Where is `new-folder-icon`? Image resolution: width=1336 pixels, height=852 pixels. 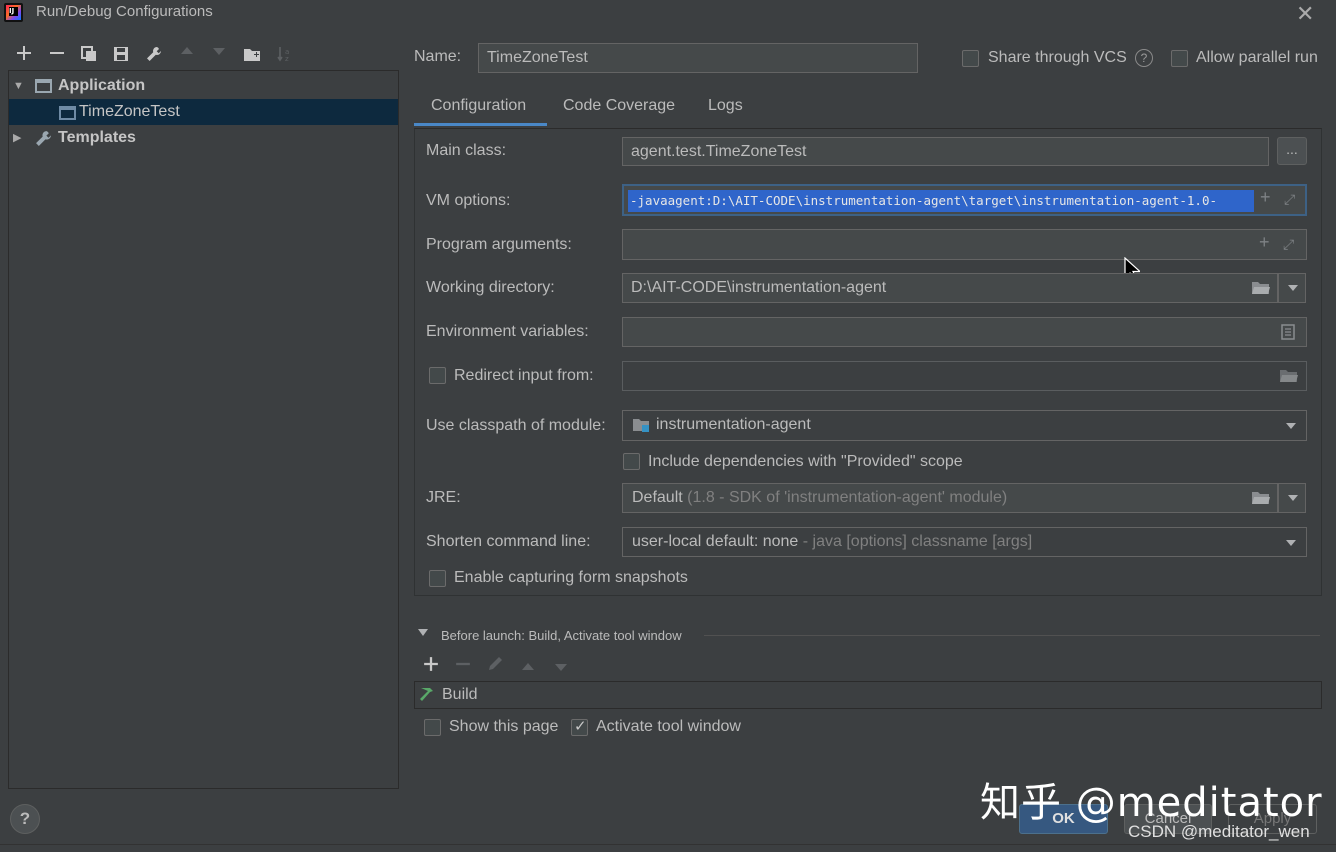 new-folder-icon is located at coordinates (252, 54).